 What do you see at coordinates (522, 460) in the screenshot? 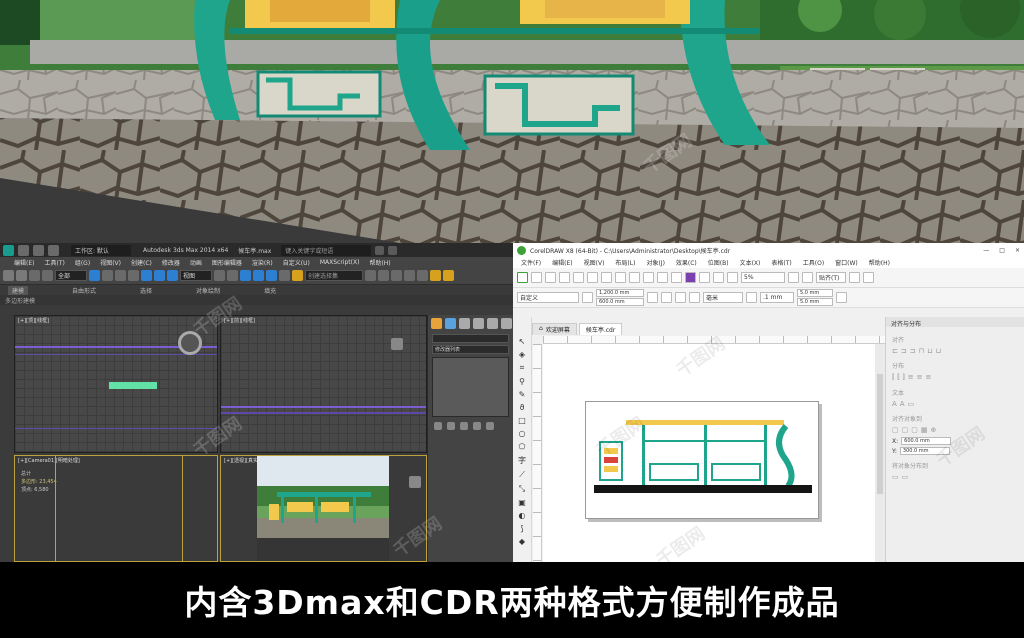
I see `text-tool-icon: 字` at bounding box center [522, 460].